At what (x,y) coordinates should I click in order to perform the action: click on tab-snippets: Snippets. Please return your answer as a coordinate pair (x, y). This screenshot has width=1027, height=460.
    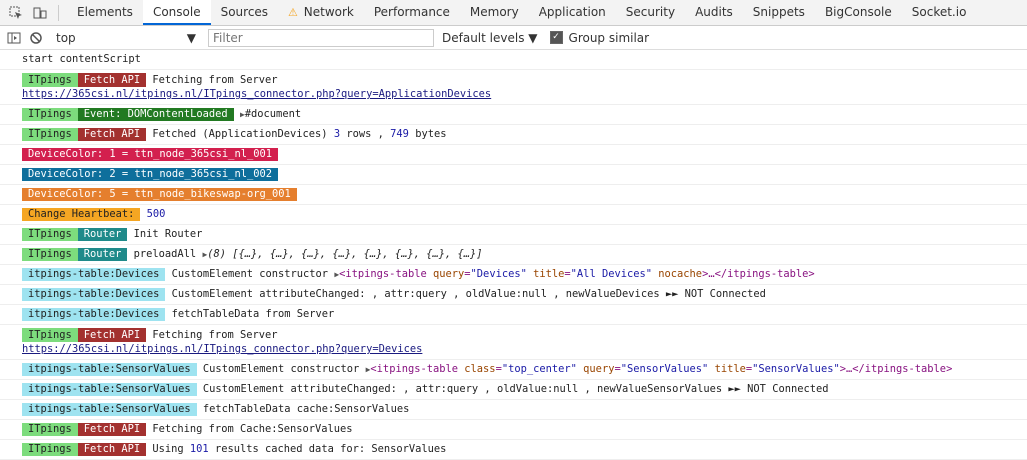
    Looking at the image, I should click on (779, 12).